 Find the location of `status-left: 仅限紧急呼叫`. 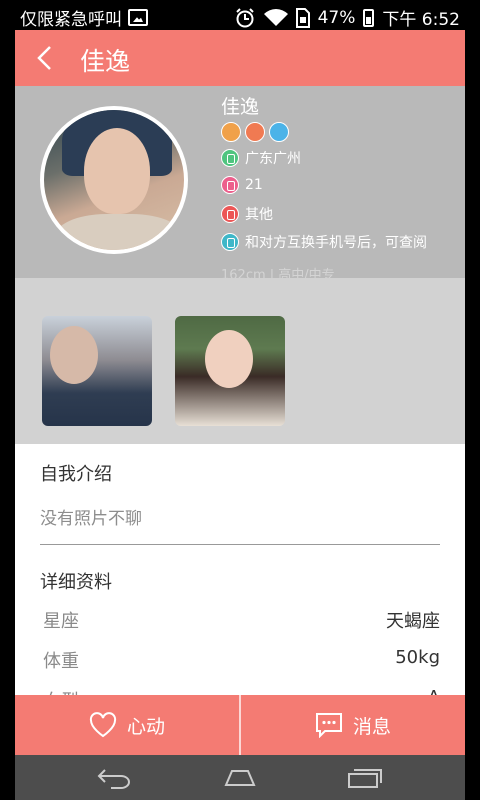

status-left: 仅限紧急呼叫 is located at coordinates (84, 17).